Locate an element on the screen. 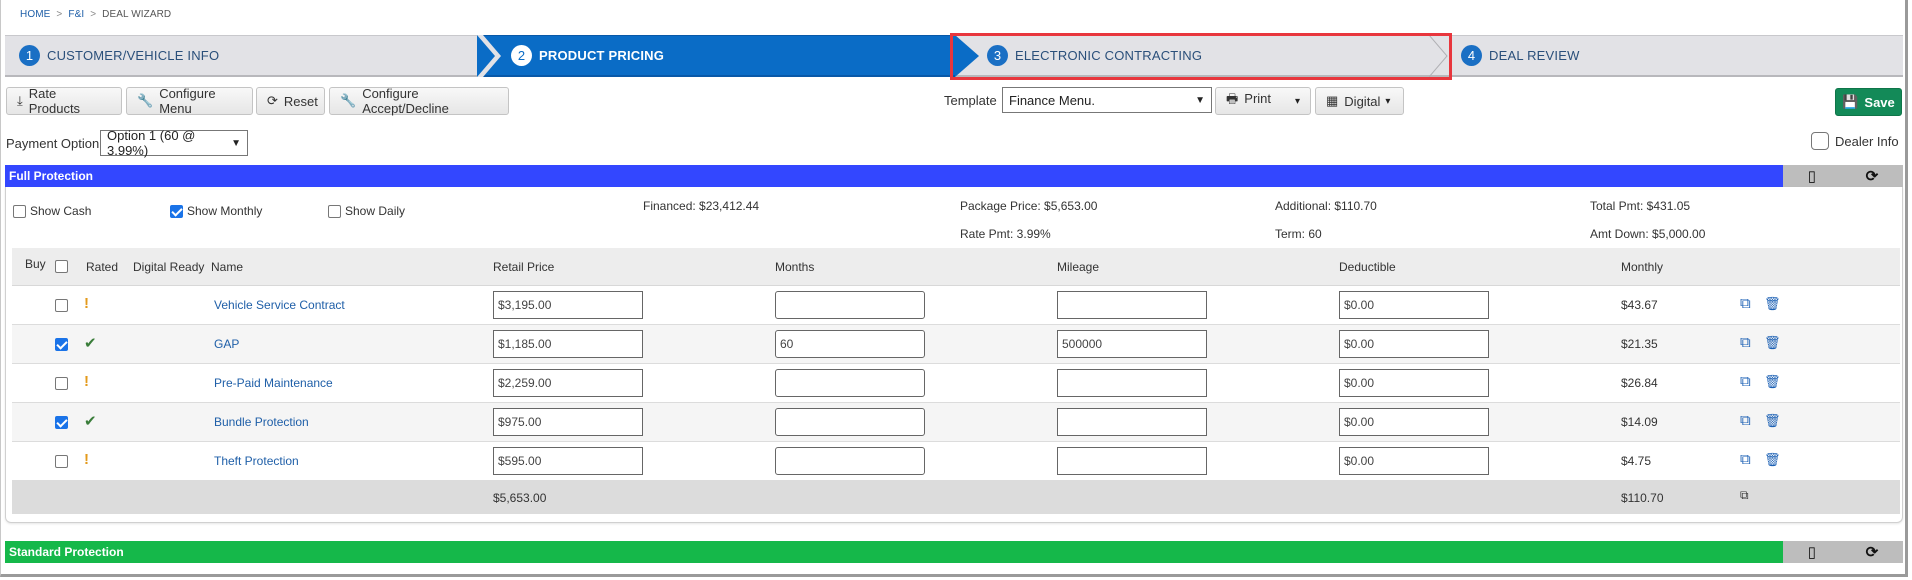  panel-tools: ▯ ⟳ is located at coordinates (1843, 552).